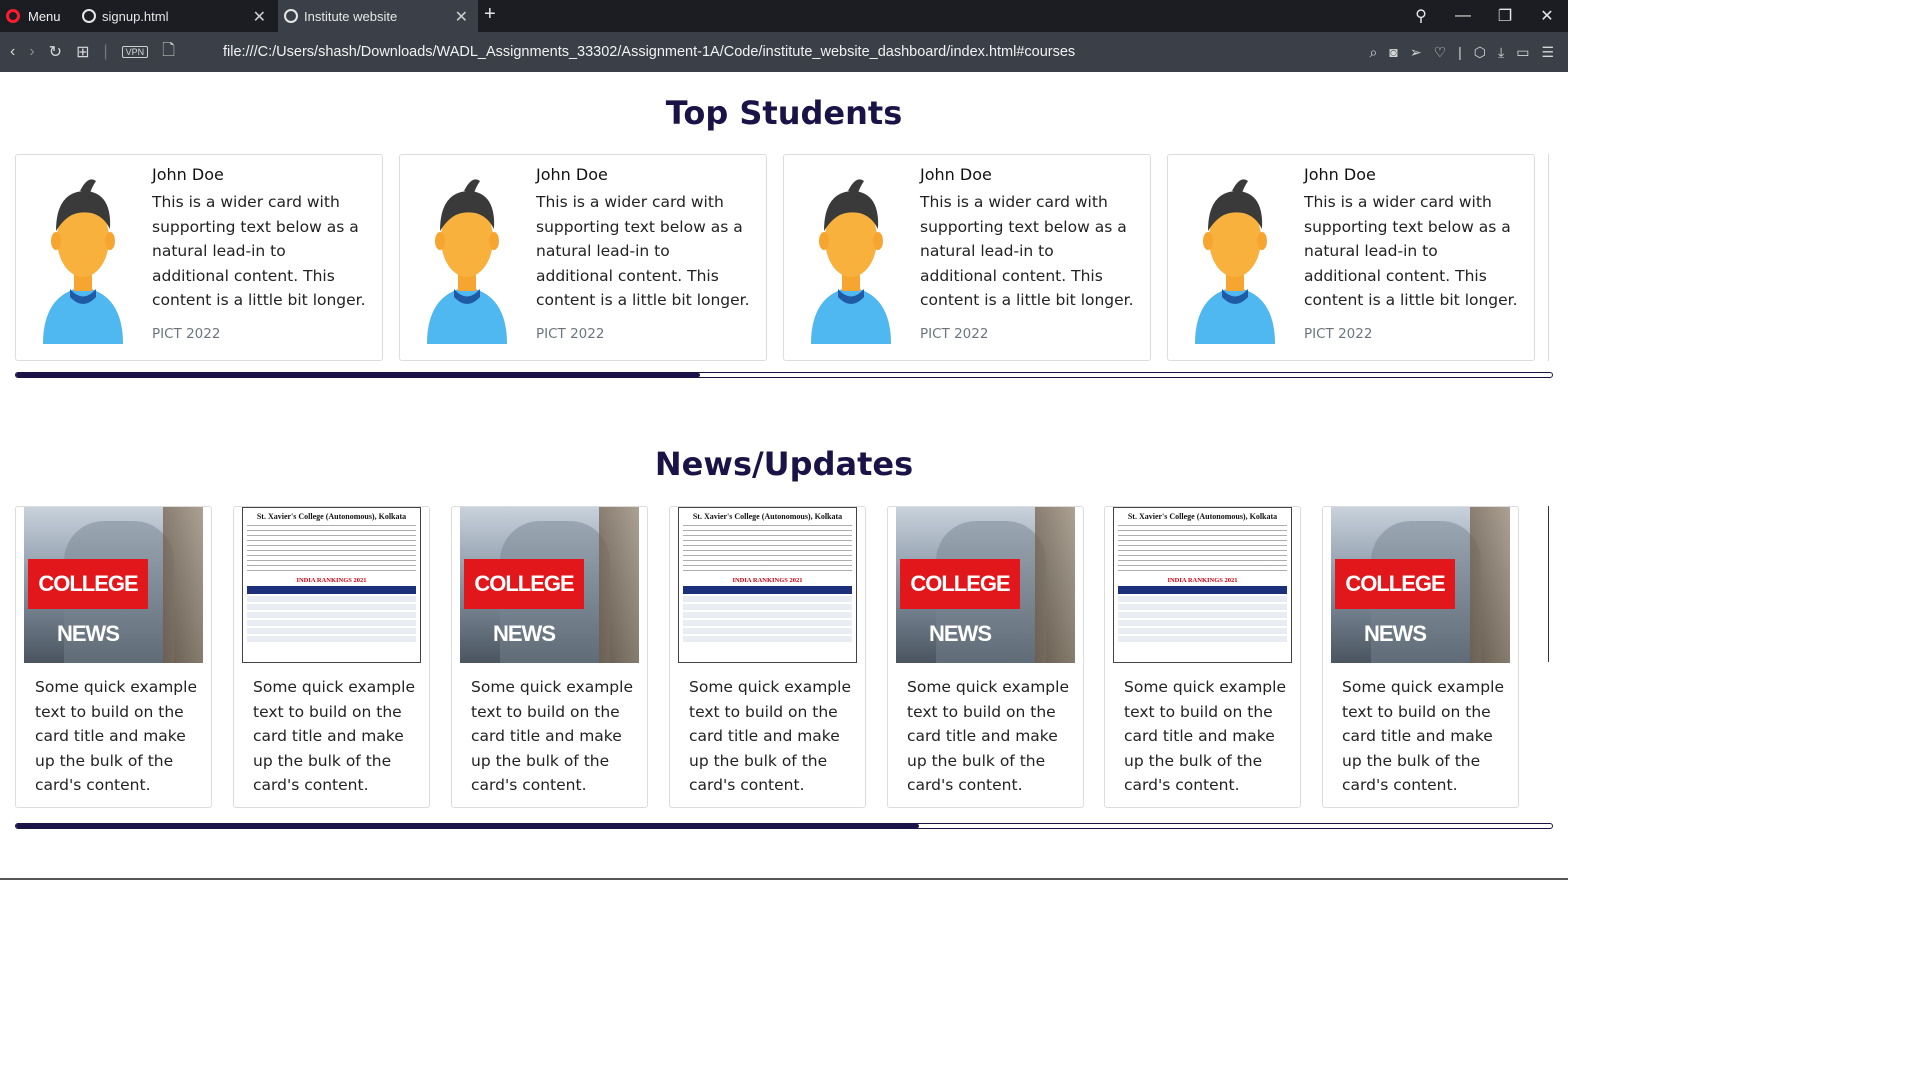  Describe the element at coordinates (1463, 16) in the screenshot. I see `minimize-icon: —` at that location.